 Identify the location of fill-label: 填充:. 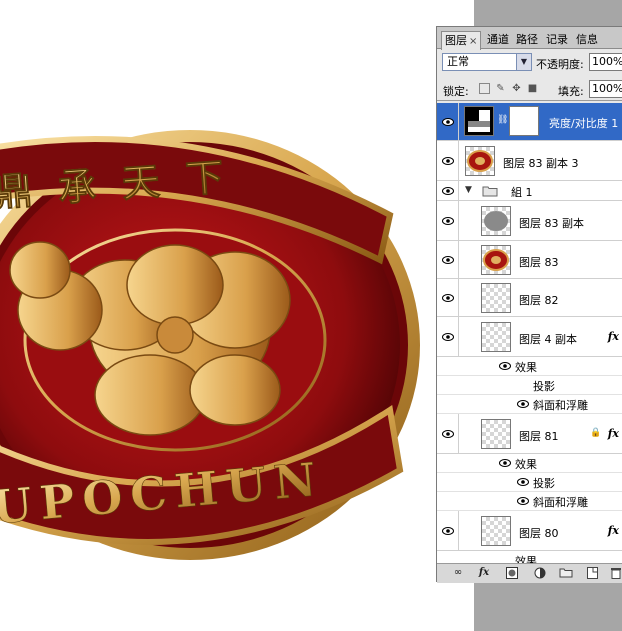
(571, 91).